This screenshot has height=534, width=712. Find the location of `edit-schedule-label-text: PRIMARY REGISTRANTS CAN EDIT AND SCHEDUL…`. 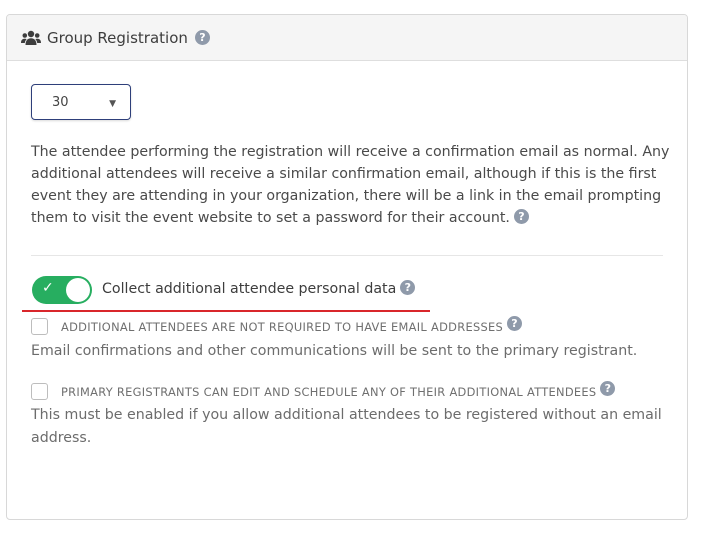

edit-schedule-label-text: PRIMARY REGISTRANTS CAN EDIT AND SCHEDUL… is located at coordinates (329, 392).